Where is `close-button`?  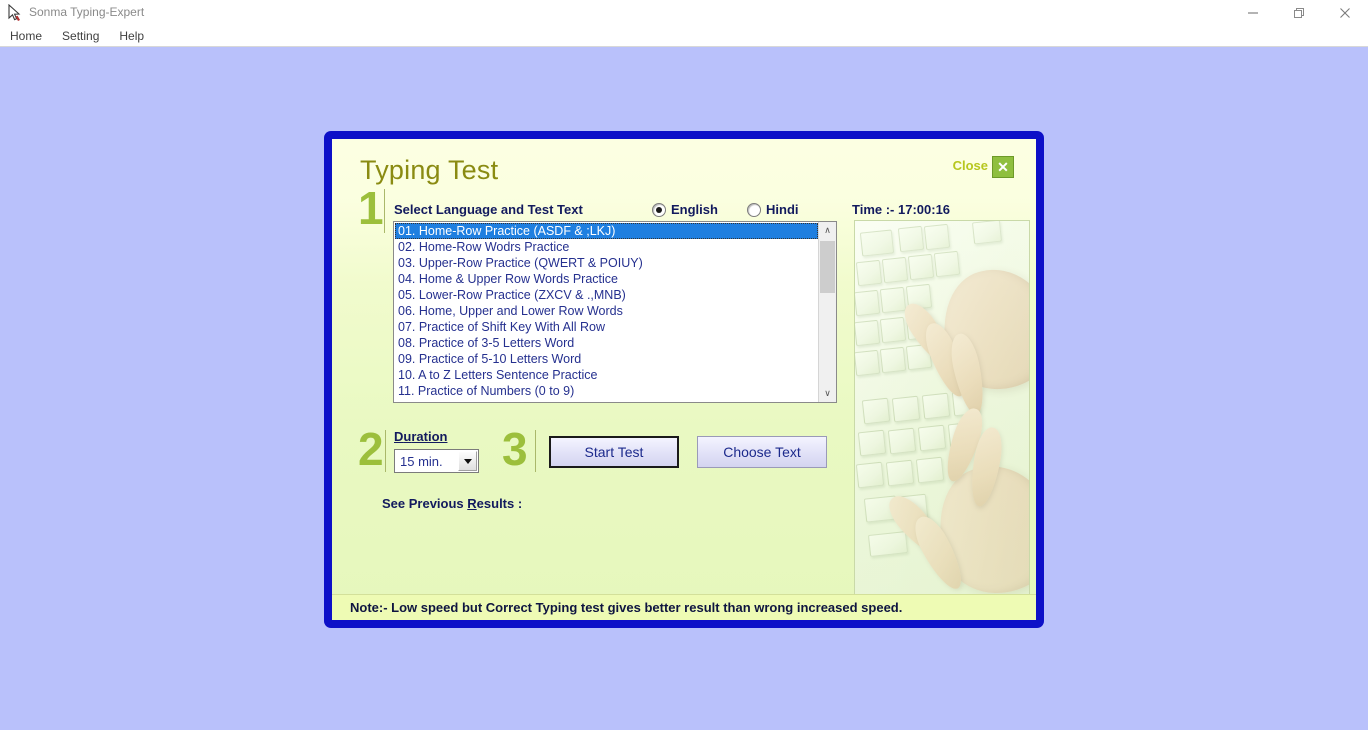
close-button is located at coordinates (1345, 13).